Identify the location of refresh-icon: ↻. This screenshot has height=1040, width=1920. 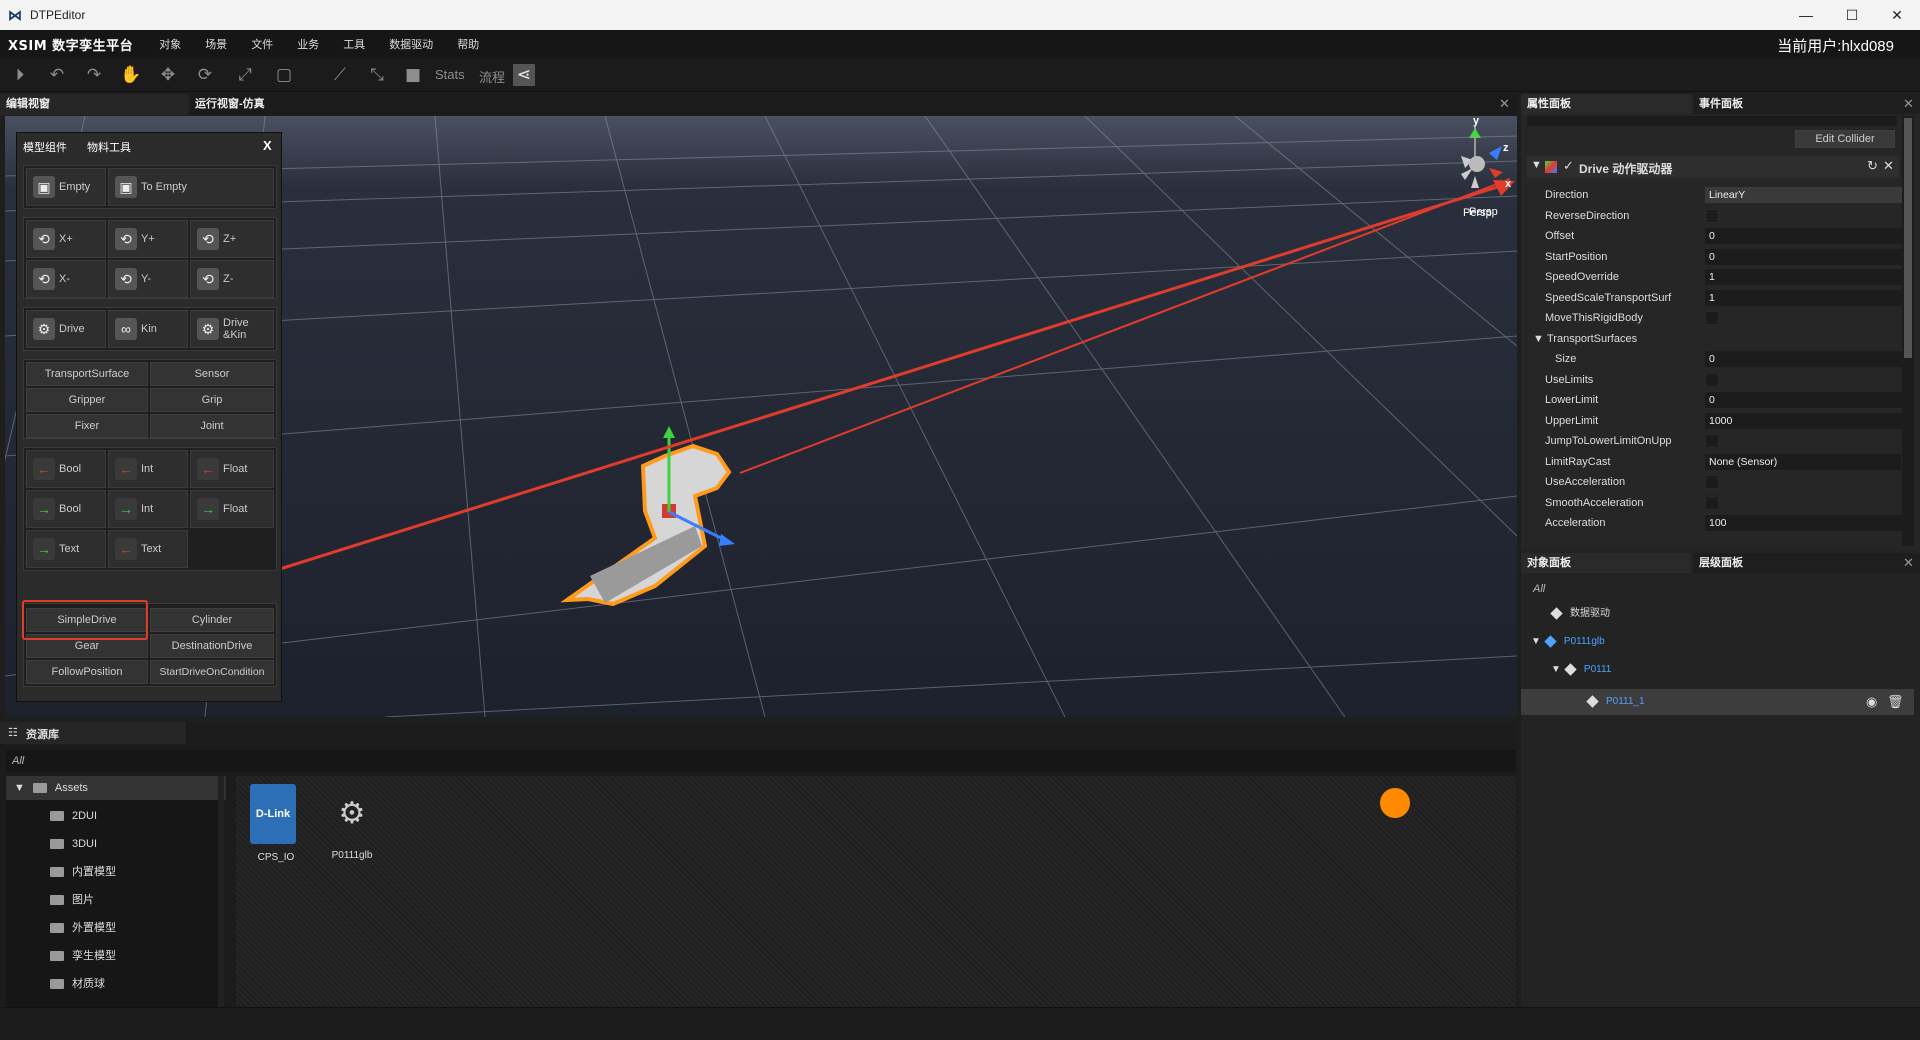
(1872, 166).